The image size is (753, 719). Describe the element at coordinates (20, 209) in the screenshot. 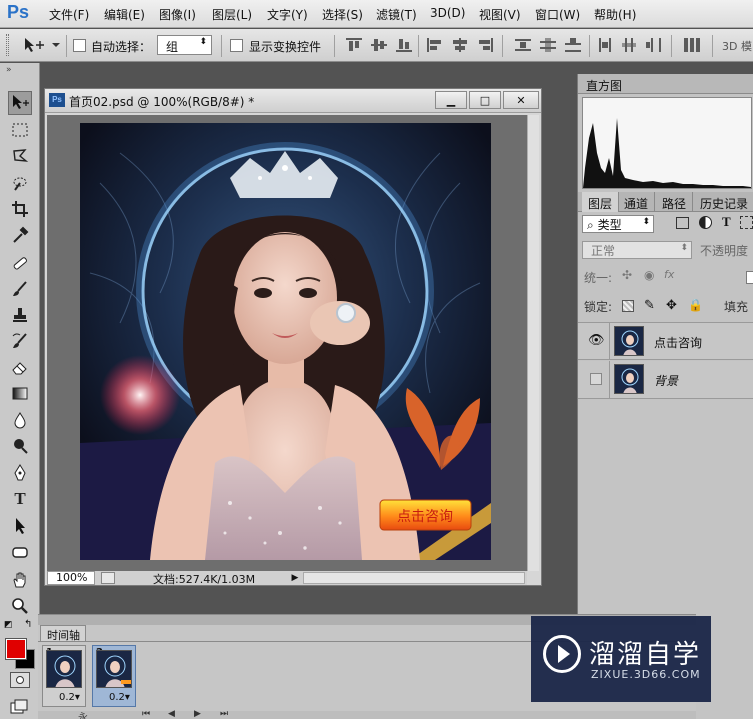

I see `crop-tool` at that location.